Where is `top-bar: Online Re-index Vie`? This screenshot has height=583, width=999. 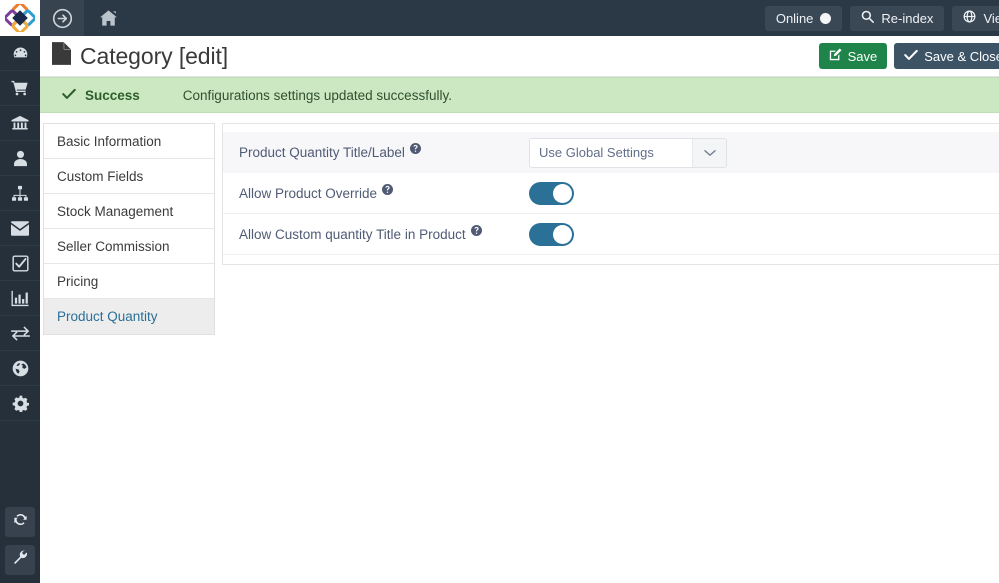 top-bar: Online Re-index Vie is located at coordinates (519, 18).